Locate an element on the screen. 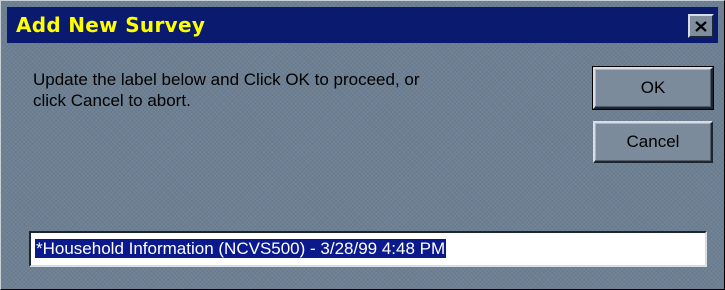 The image size is (725, 290). close-button is located at coordinates (701, 26).